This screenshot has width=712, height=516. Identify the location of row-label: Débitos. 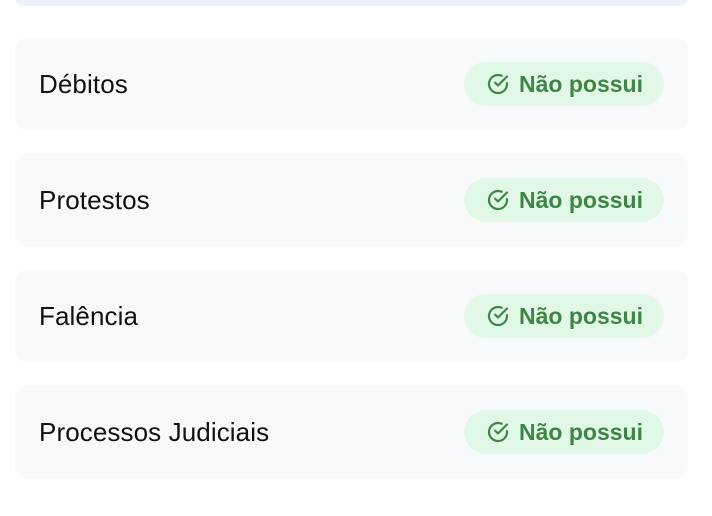
(83, 83).